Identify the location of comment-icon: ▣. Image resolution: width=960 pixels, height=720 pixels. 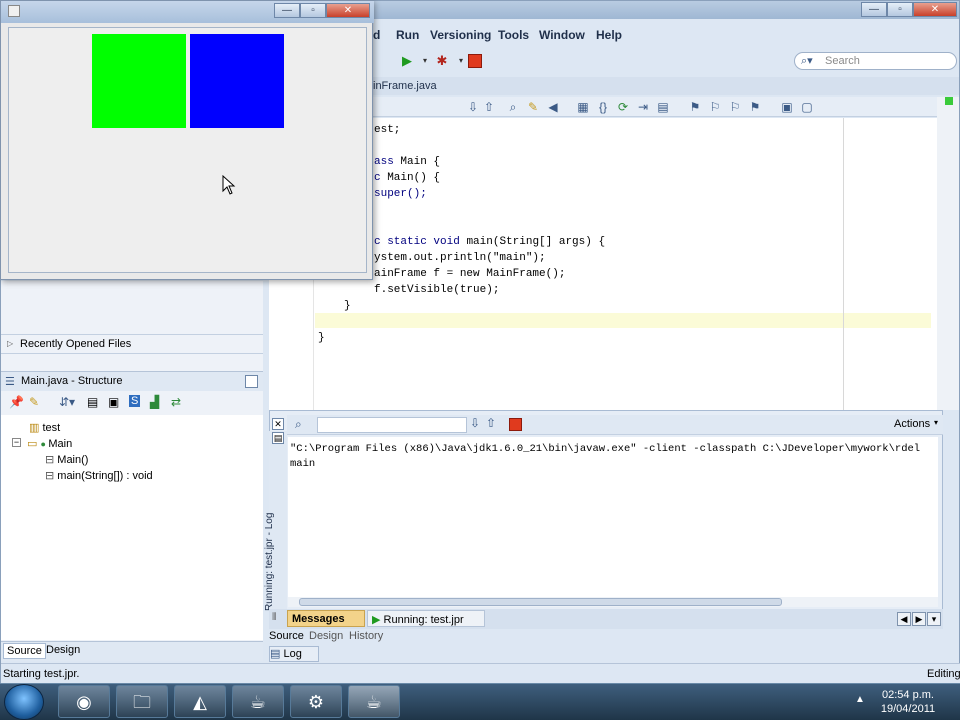
(787, 107).